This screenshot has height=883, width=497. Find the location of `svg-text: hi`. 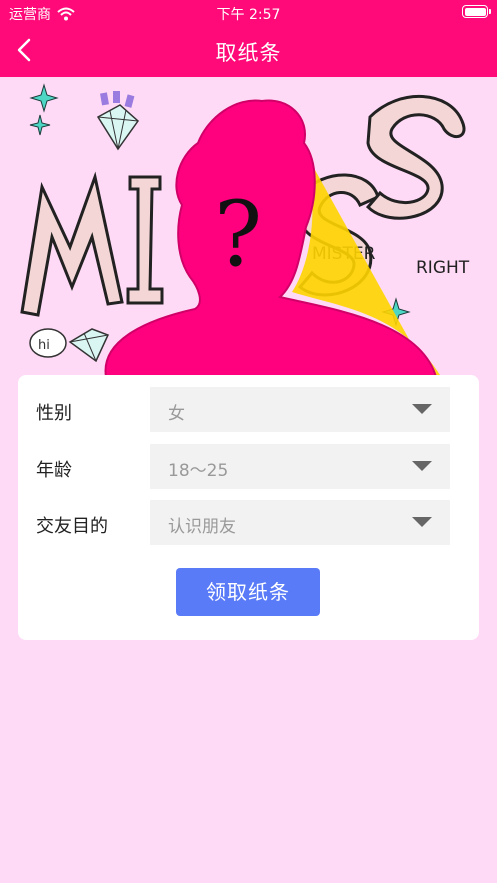

svg-text: hi is located at coordinates (44, 345).